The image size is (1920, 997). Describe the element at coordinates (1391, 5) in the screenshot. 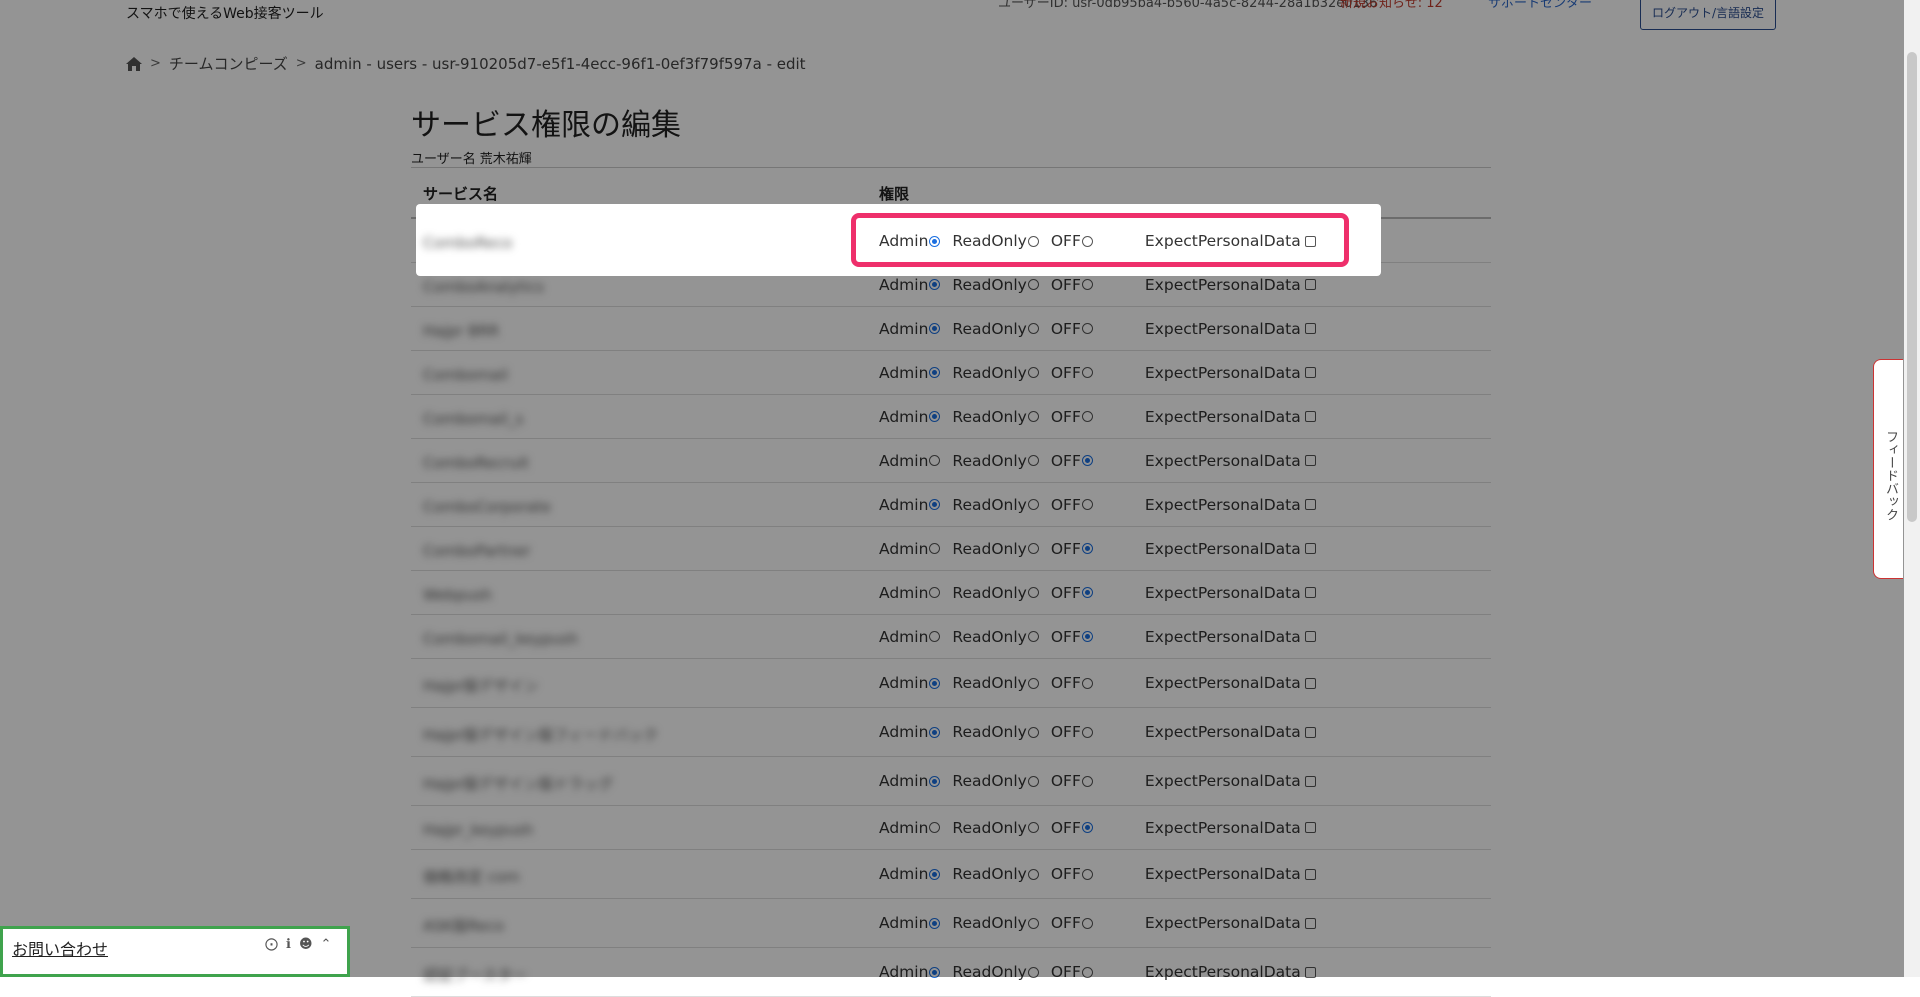

I see `news-link: 新規お知らせ: 12` at that location.